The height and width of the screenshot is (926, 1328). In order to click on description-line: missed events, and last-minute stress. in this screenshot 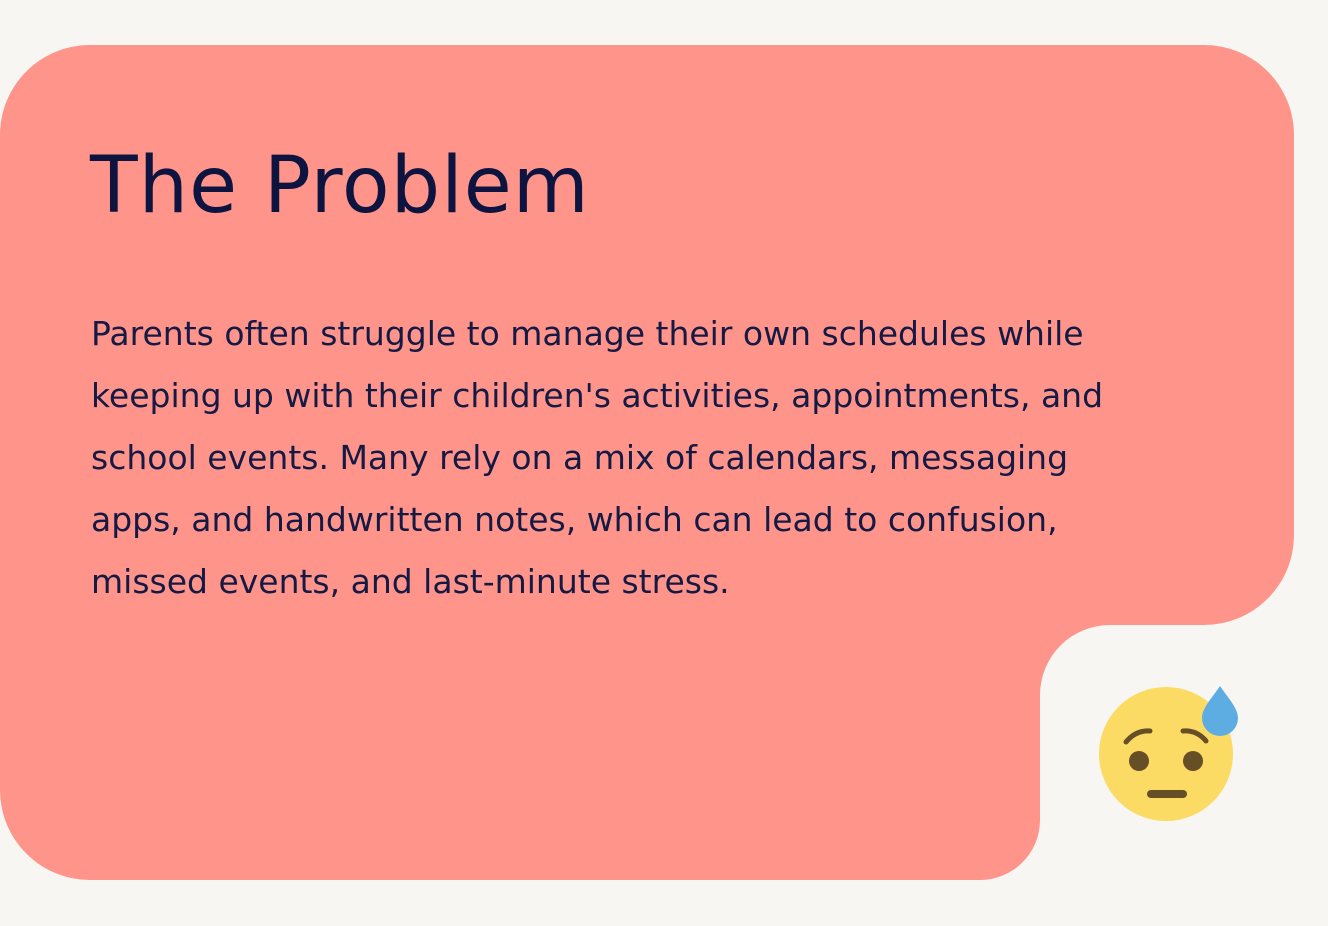, I will do `click(410, 581)`.